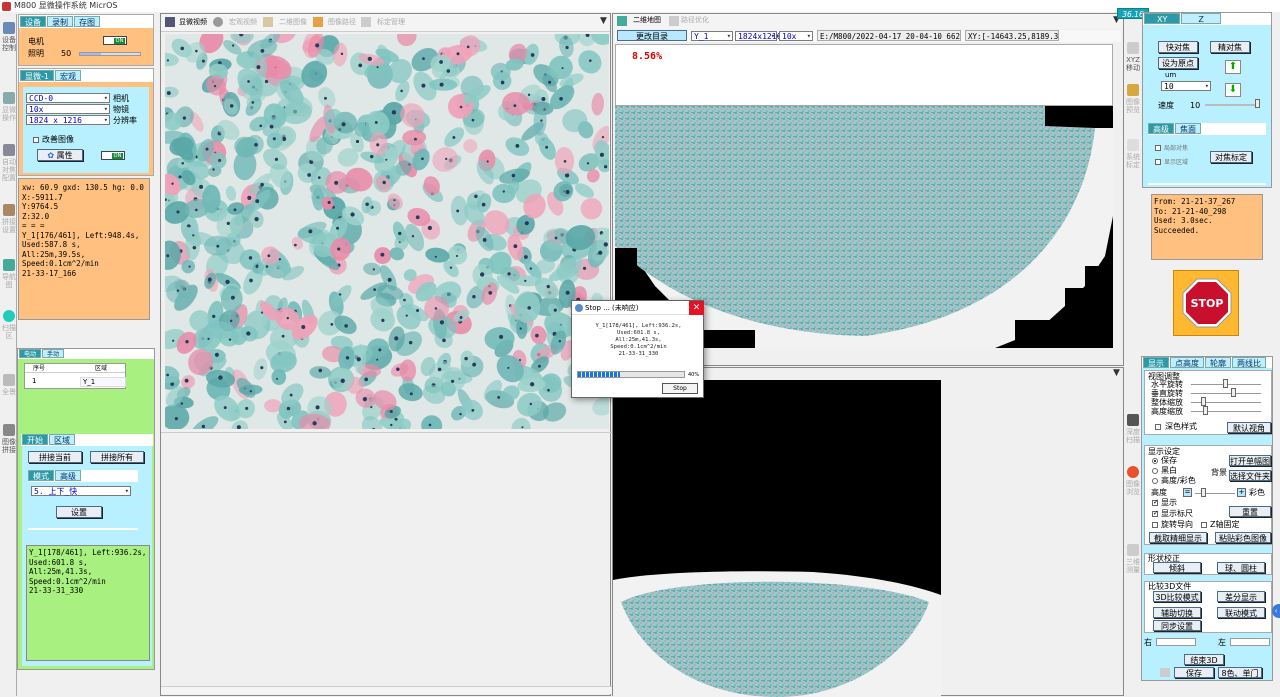 The width and height of the screenshot is (1280, 697). What do you see at coordinates (113, 155) in the screenshot?
I see `property-toggle: ON` at bounding box center [113, 155].